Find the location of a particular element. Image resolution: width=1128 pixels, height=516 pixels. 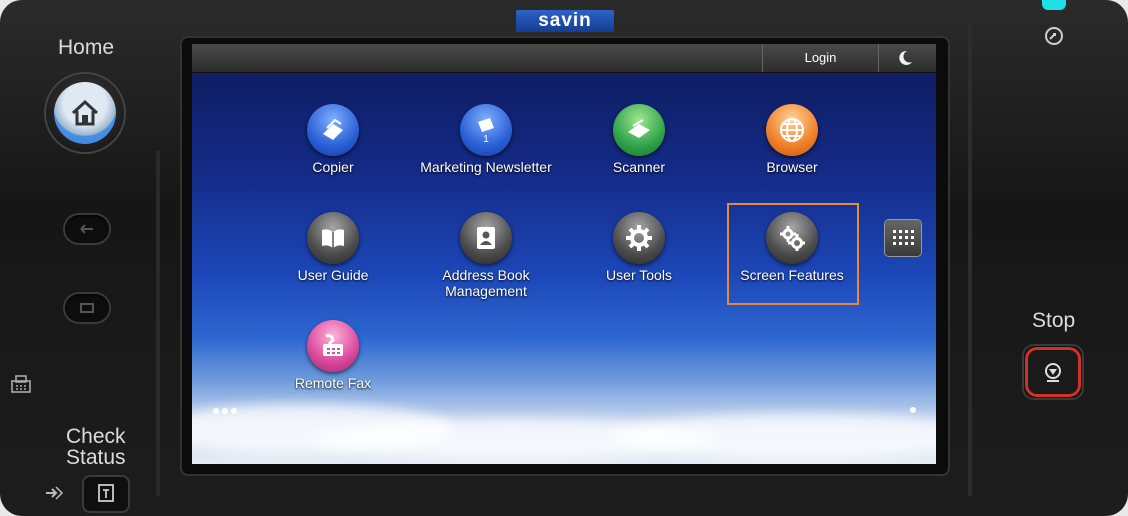

panel-divider is located at coordinates (158, 323).